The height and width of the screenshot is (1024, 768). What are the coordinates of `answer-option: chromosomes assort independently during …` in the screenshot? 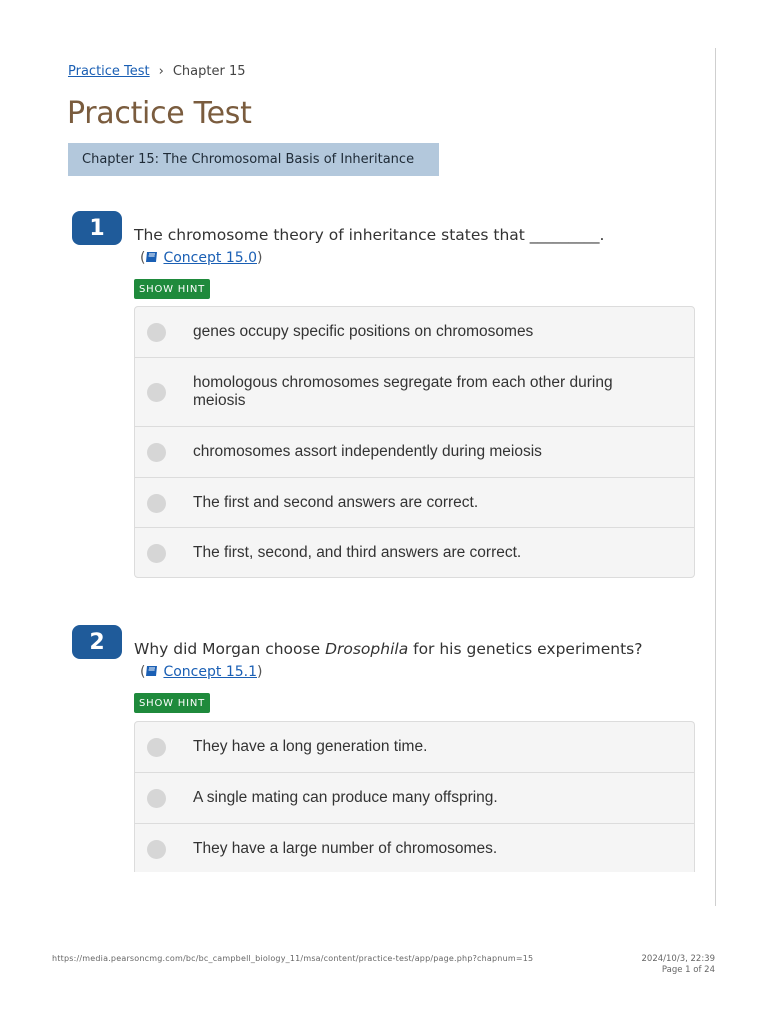 It's located at (414, 451).